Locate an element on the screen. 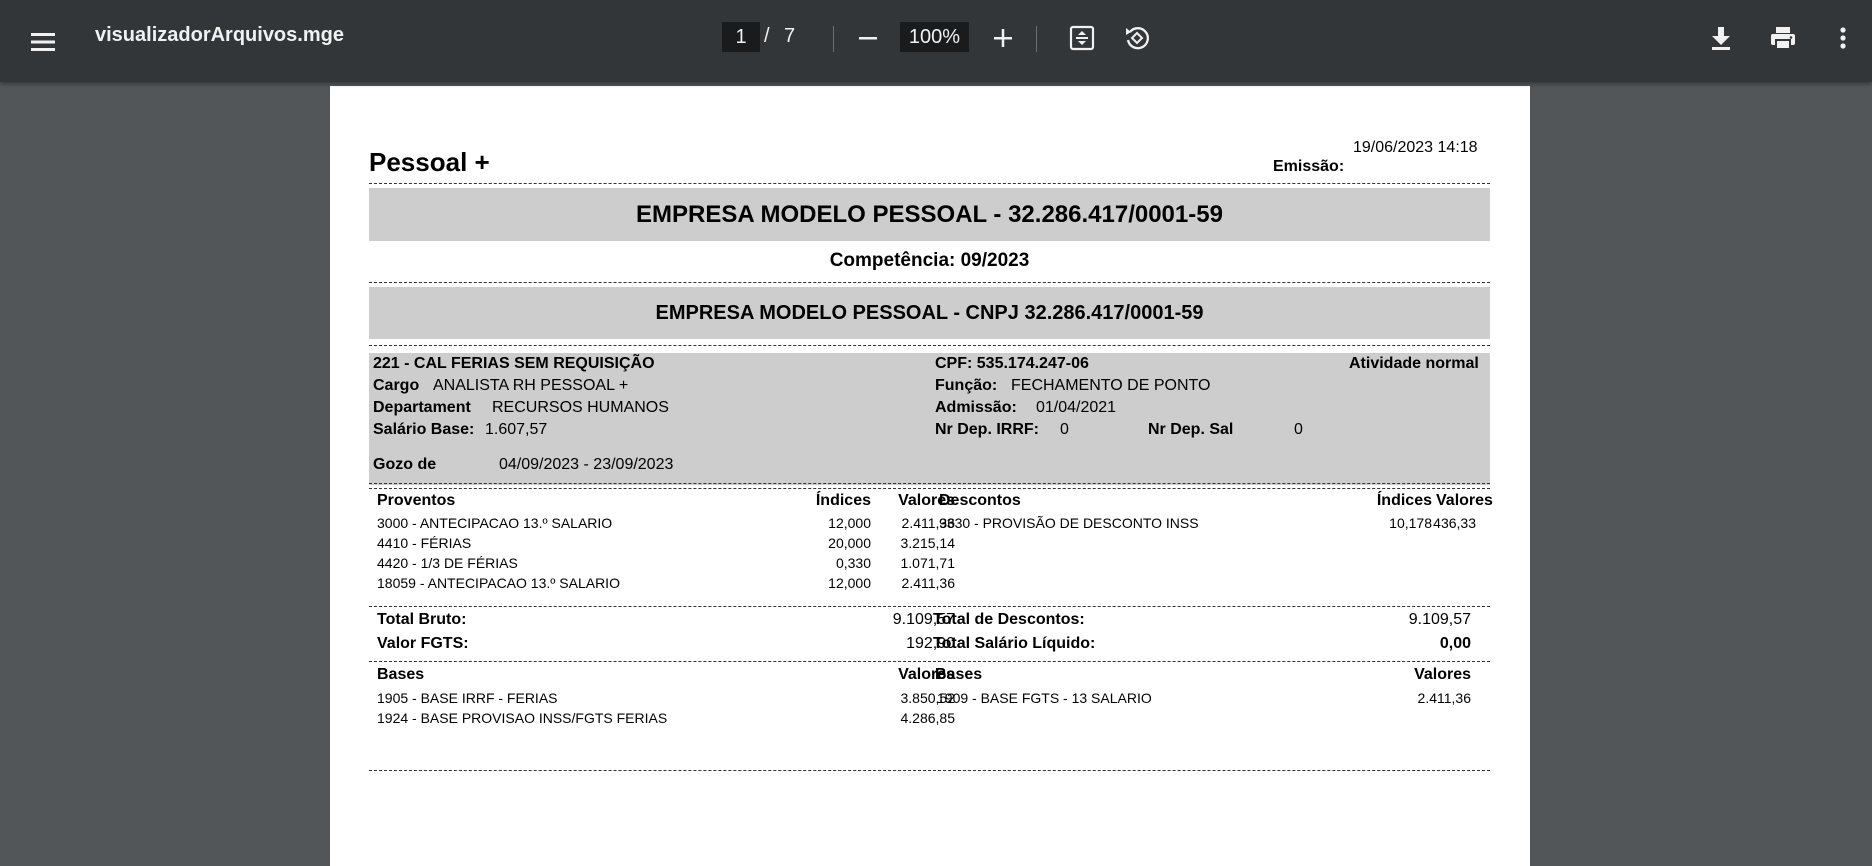  admissao-value: 01/04/2021 is located at coordinates (1076, 407).